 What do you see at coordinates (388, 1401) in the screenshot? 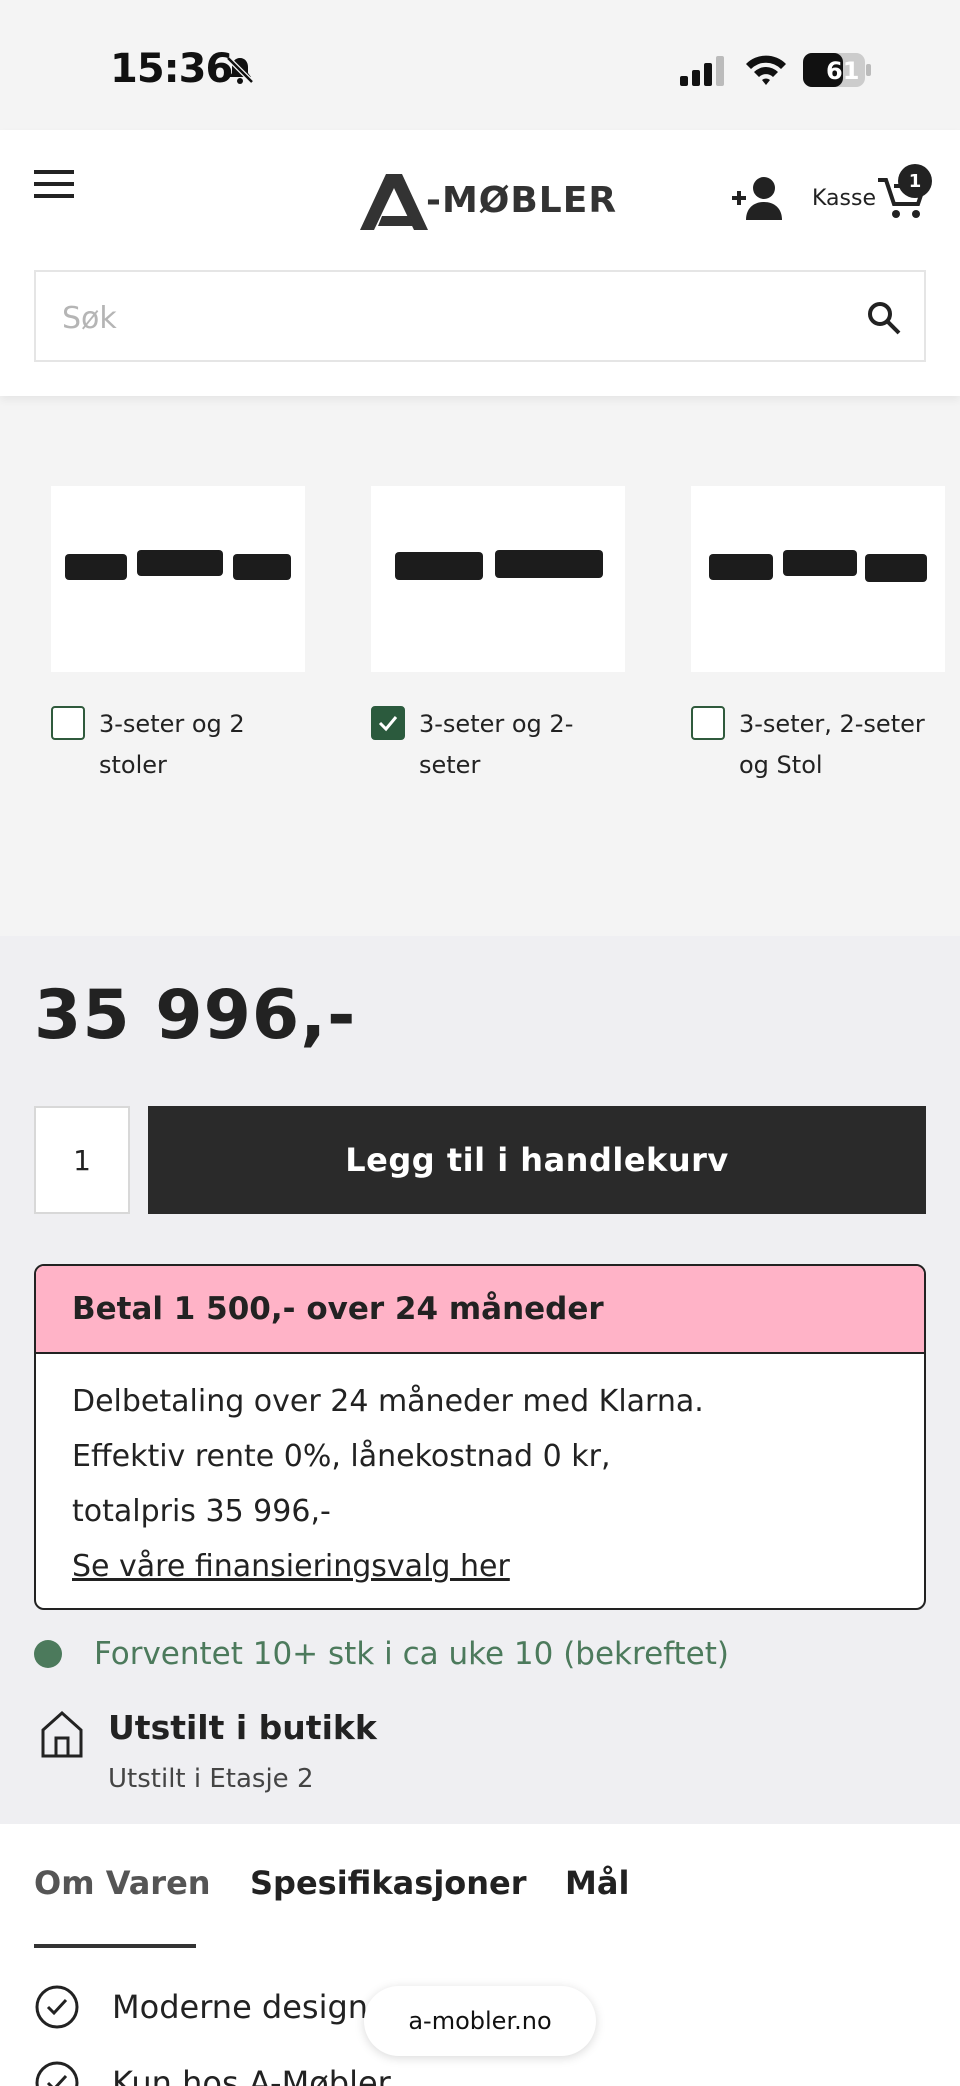
I see `klarna-text-line: Delbetaling over 24 måneder med Klarna.` at bounding box center [388, 1401].